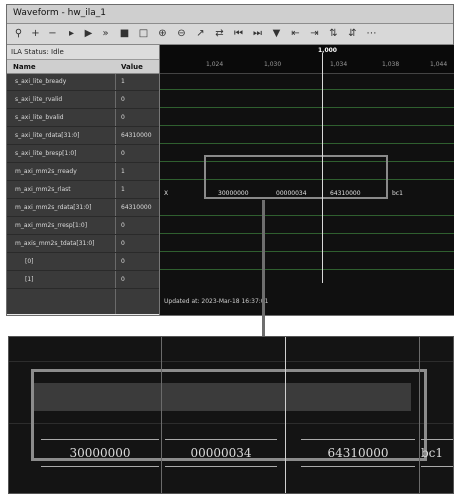  What do you see at coordinates (291, 193) in the screenshot?
I see `bus-value: 00000034` at bounding box center [291, 193].